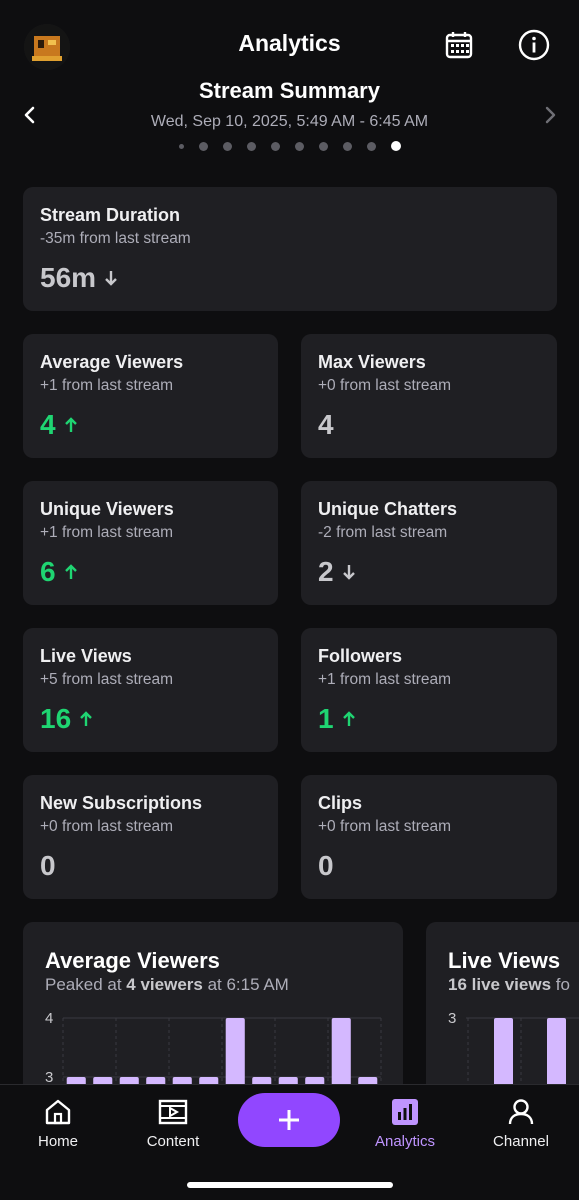  I want to click on unique-chatters-card: Unique Chatters -2 from last stream 2, so click(429, 543).